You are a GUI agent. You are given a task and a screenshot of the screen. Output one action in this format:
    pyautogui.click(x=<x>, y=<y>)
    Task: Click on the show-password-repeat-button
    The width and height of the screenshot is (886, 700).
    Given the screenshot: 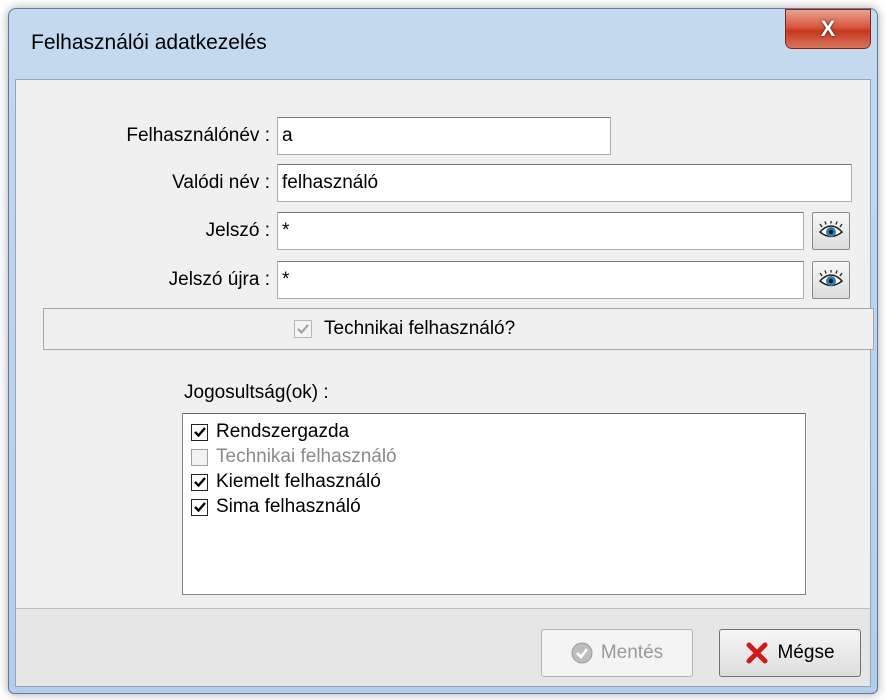 What is the action you would take?
    pyautogui.click(x=831, y=280)
    